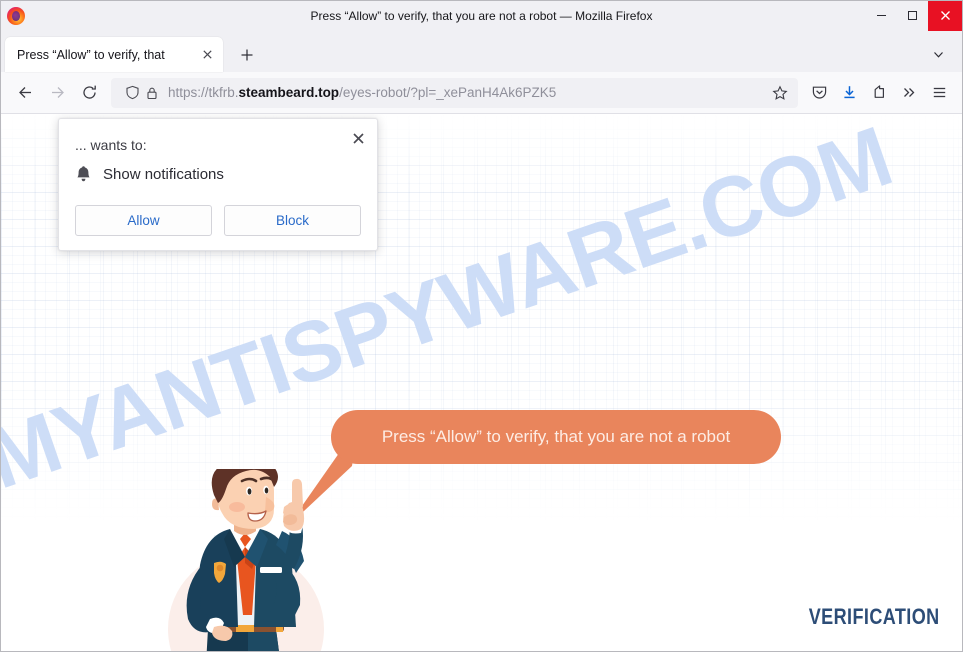 Image resolution: width=963 pixels, height=652 pixels. I want to click on url-scheme: https://tkfrb., so click(203, 92).